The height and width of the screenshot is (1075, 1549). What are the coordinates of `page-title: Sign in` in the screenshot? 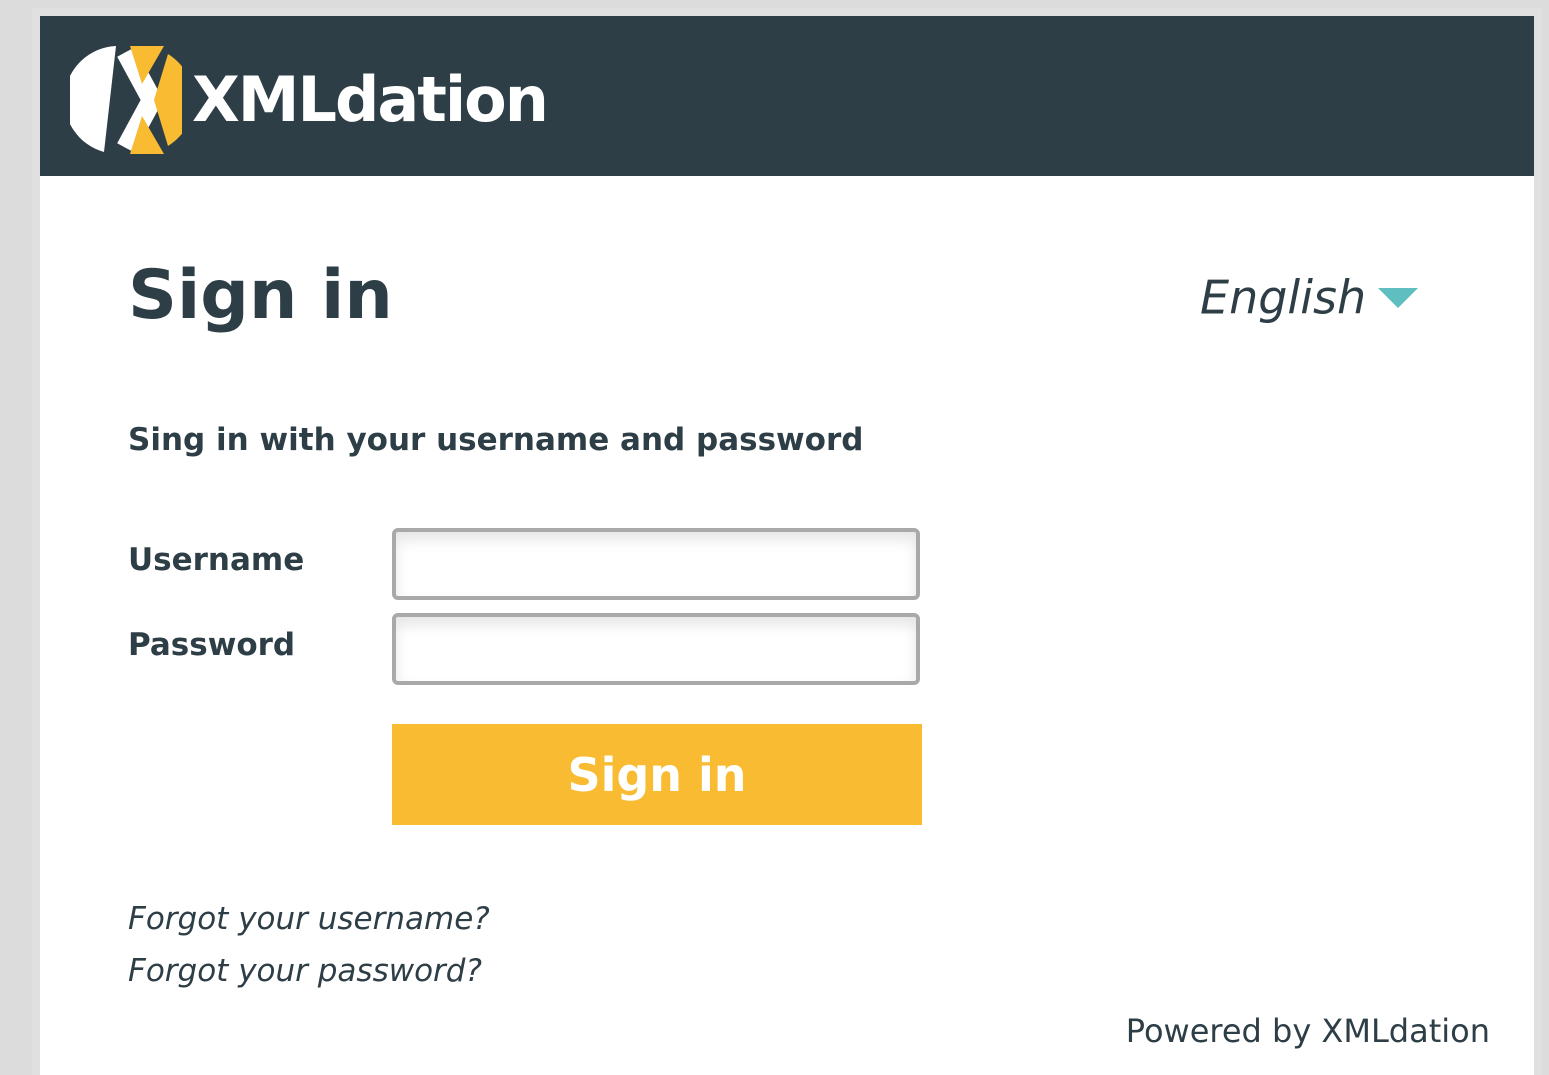 It's located at (260, 295).